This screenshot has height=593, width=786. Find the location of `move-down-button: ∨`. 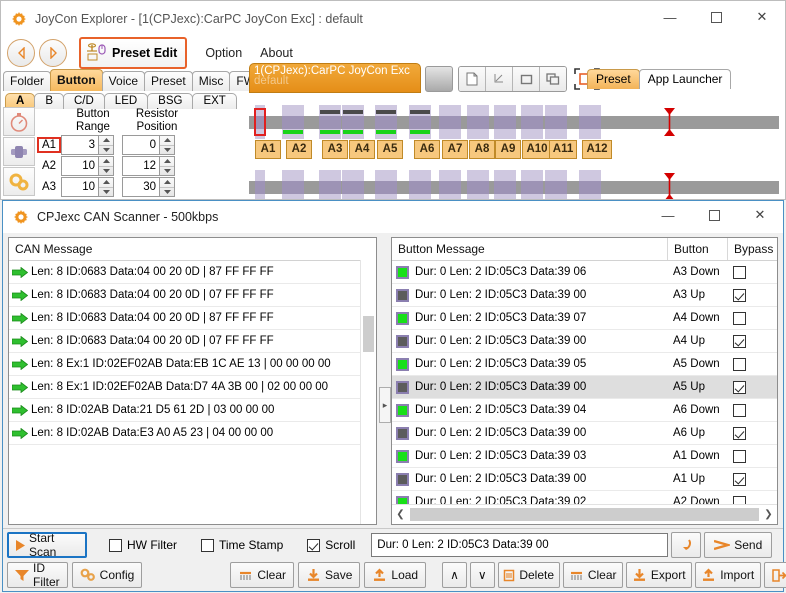

move-down-button: ∨ is located at coordinates (482, 575).